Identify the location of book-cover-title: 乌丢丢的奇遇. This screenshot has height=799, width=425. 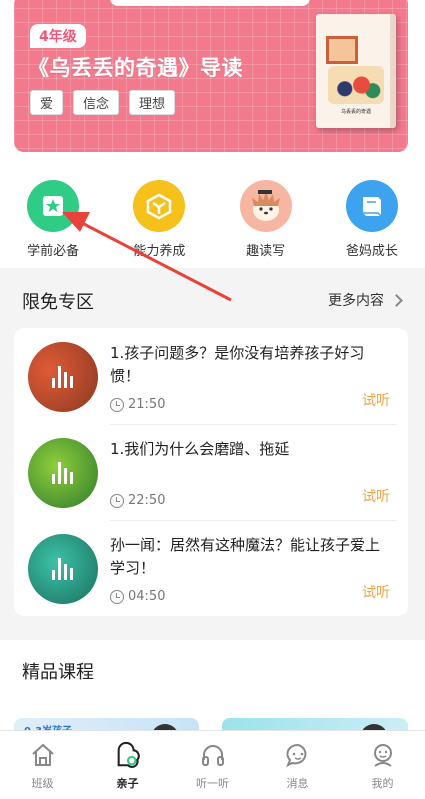
(355, 112).